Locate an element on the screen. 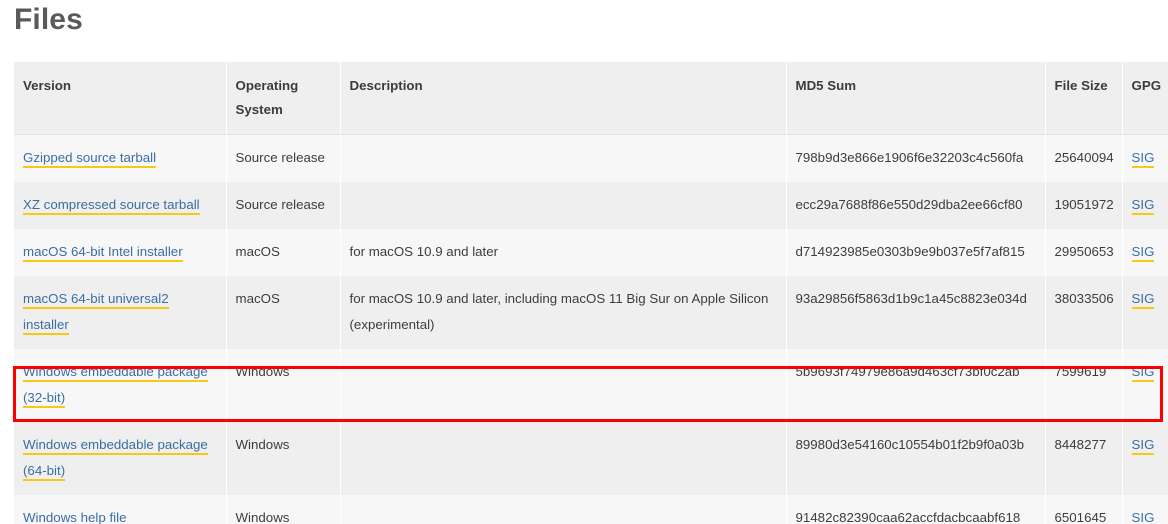 Image resolution: width=1168 pixels, height=524 pixels. page-title: Files is located at coordinates (48, 19).